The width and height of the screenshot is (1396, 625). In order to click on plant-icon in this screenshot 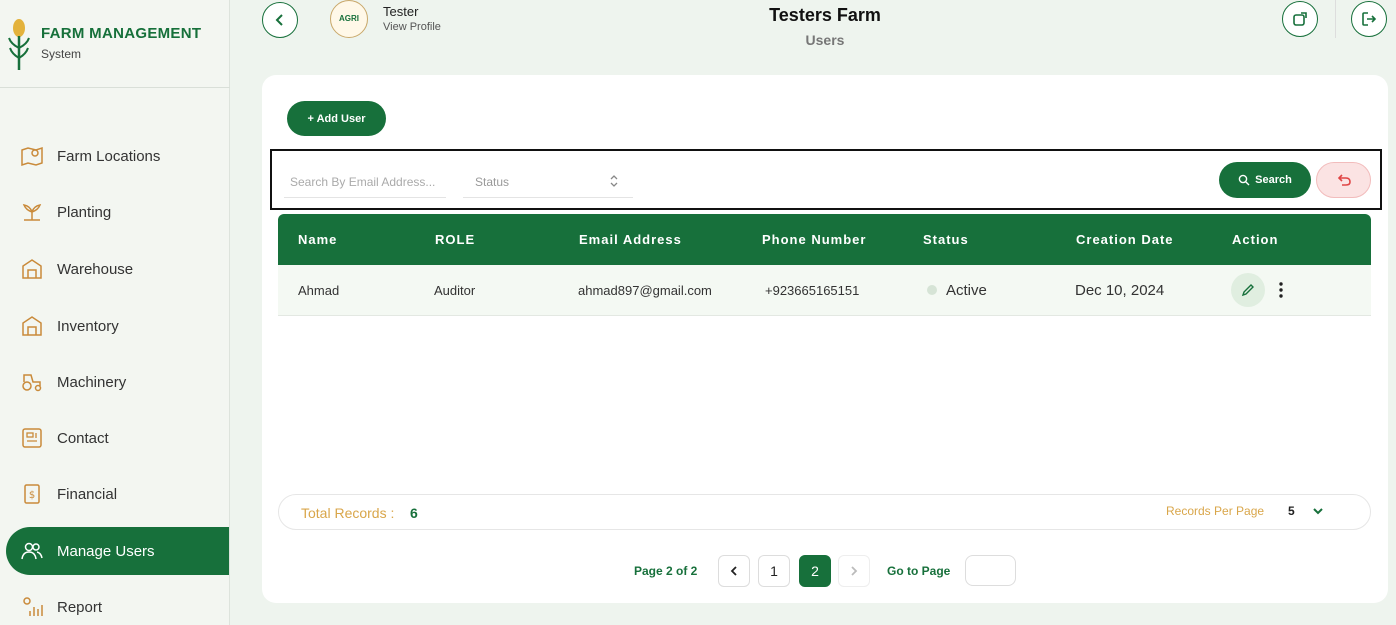, I will do `click(32, 212)`.